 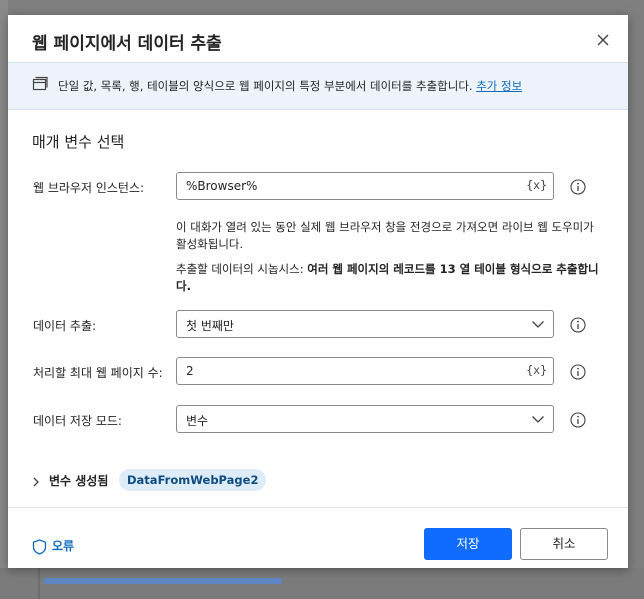 What do you see at coordinates (63, 546) in the screenshot?
I see `errors-label: 오류` at bounding box center [63, 546].